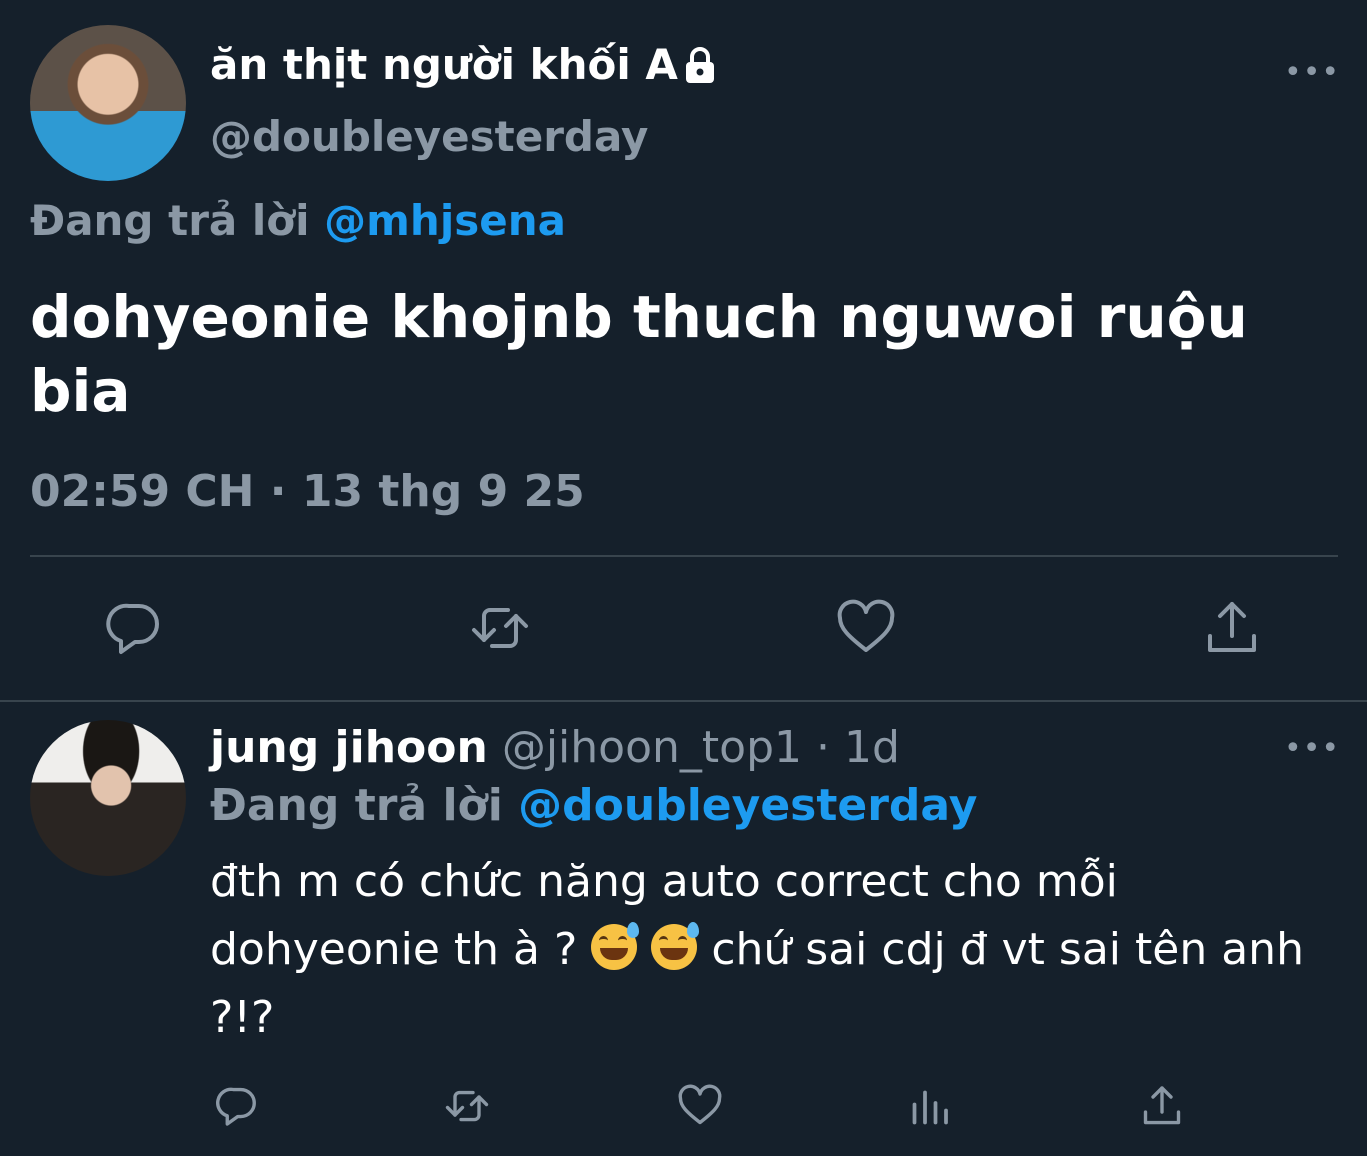 Image resolution: width=1367 pixels, height=1156 pixels. What do you see at coordinates (349, 747) in the screenshot?
I see `reply-author-name: jung jihoon` at bounding box center [349, 747].